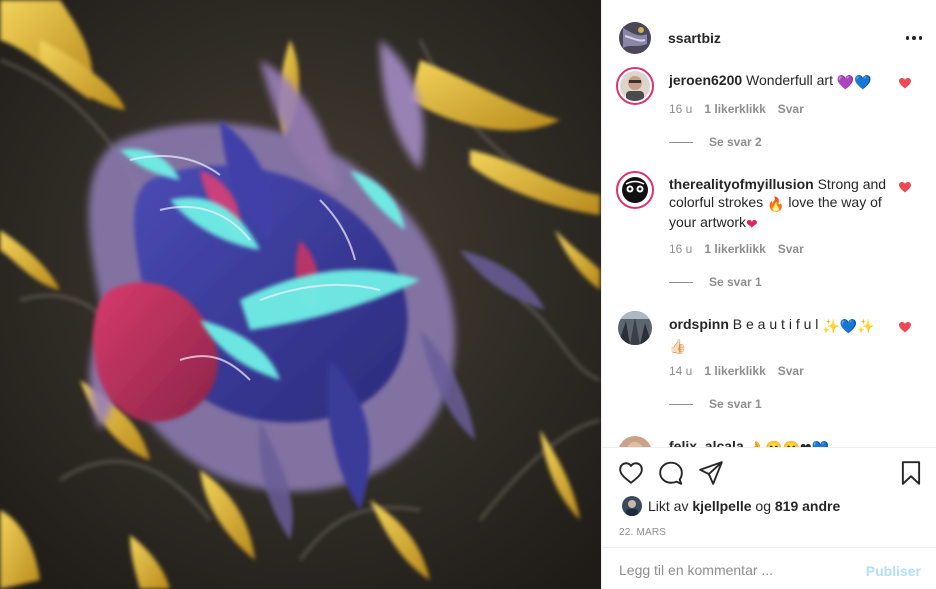 The height and width of the screenshot is (589, 936). I want to click on likes-summary: Likt av kjellpelle og 819 andre, so click(731, 506).